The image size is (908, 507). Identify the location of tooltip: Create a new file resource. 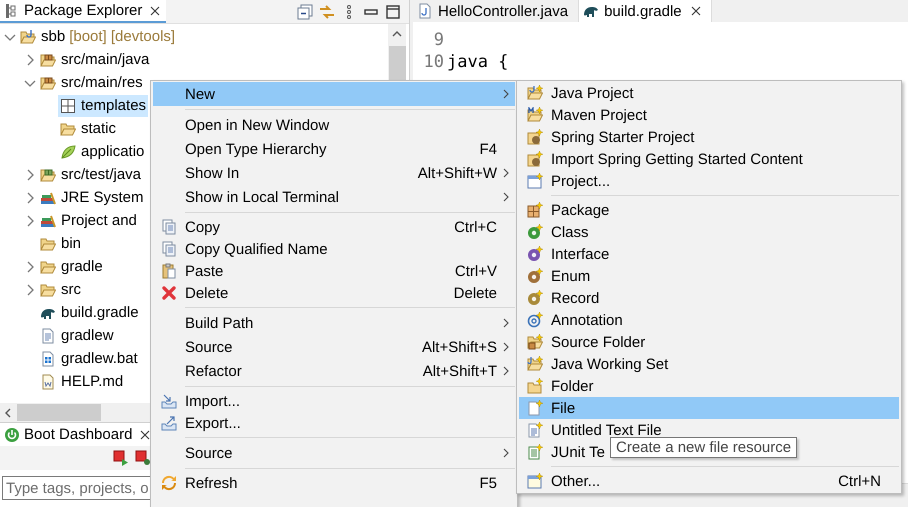
(704, 447).